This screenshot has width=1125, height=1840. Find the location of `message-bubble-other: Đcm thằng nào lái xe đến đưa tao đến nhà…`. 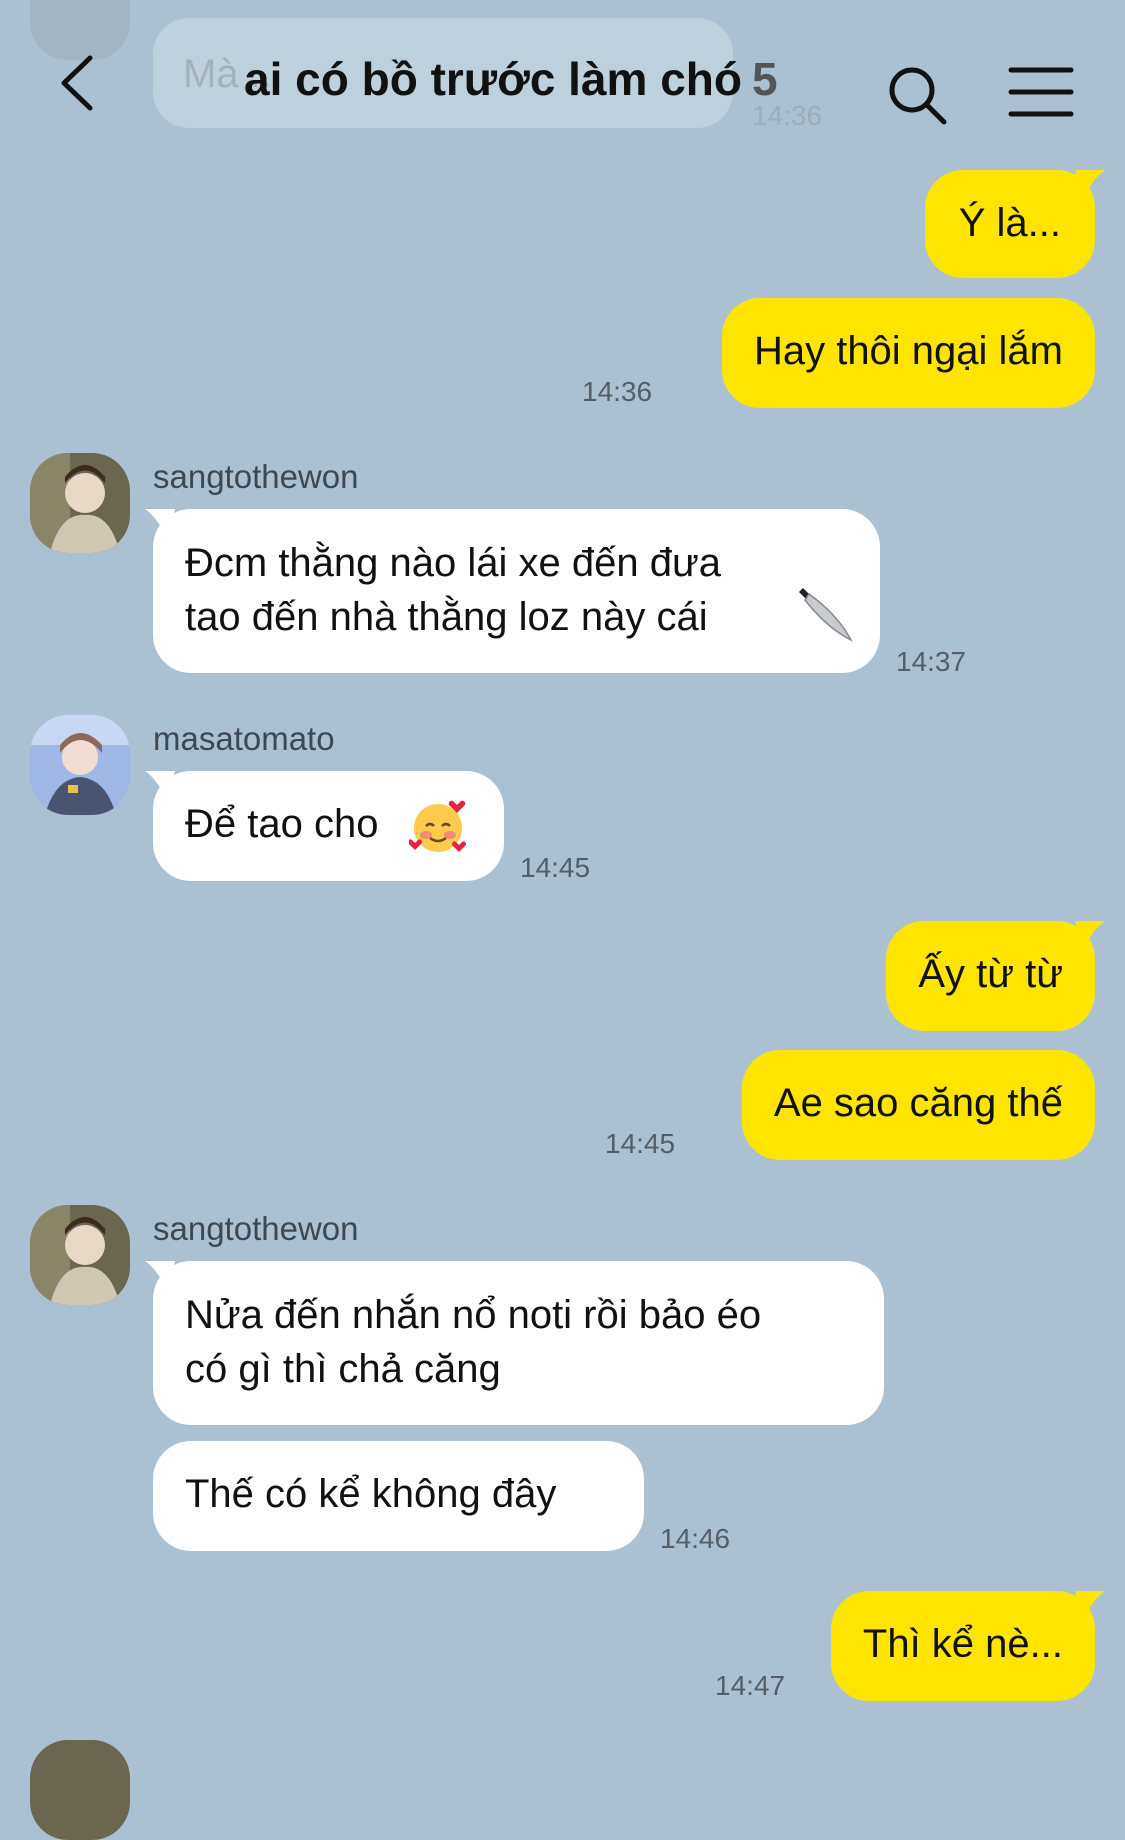

message-bubble-other: Đcm thằng nào lái xe đến đưa tao đến nhà… is located at coordinates (516, 591).